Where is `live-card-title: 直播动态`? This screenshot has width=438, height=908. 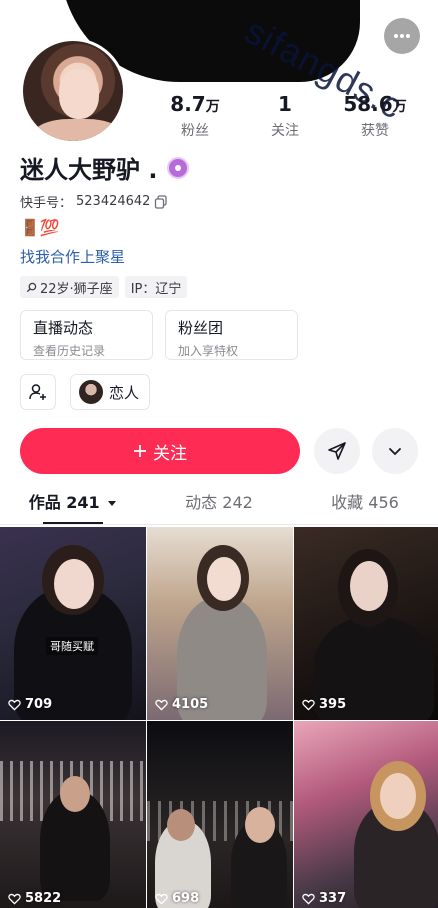
live-card-title: 直播动态 is located at coordinates (63, 328).